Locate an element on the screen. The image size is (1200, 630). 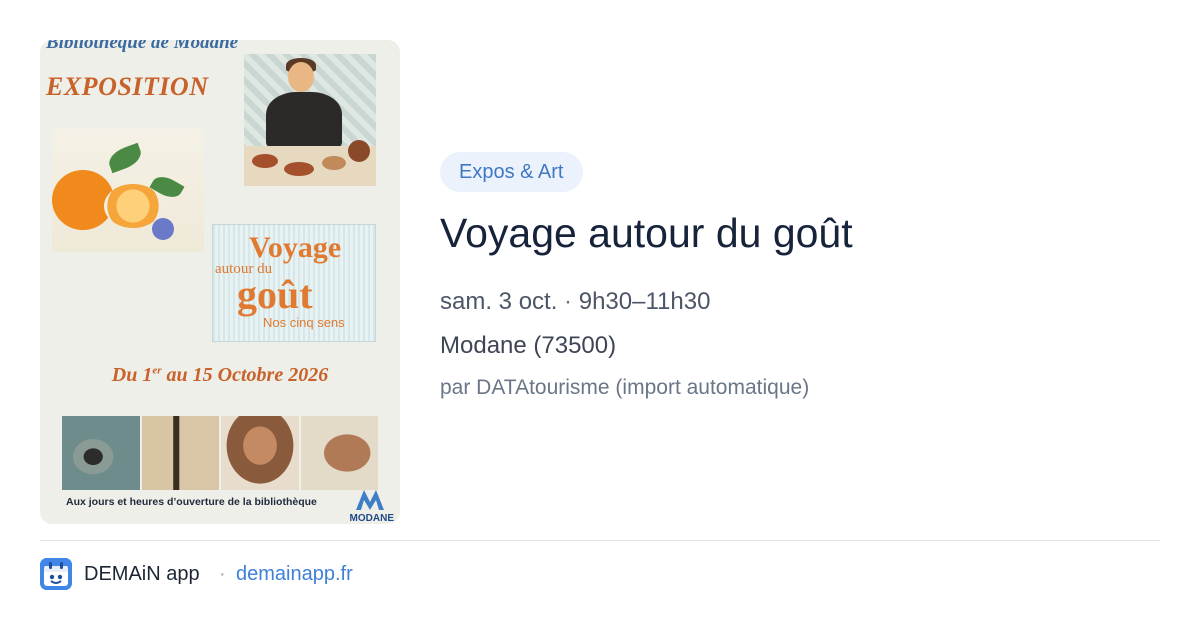
poster-title-line3: goût is located at coordinates (275, 294).